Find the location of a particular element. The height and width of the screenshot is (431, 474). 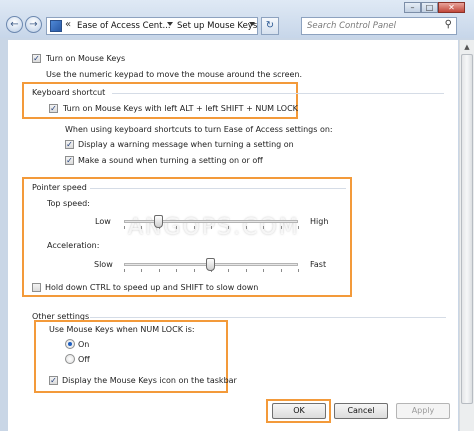

vertical-scrollbar: ▲ is located at coordinates (466, 235).